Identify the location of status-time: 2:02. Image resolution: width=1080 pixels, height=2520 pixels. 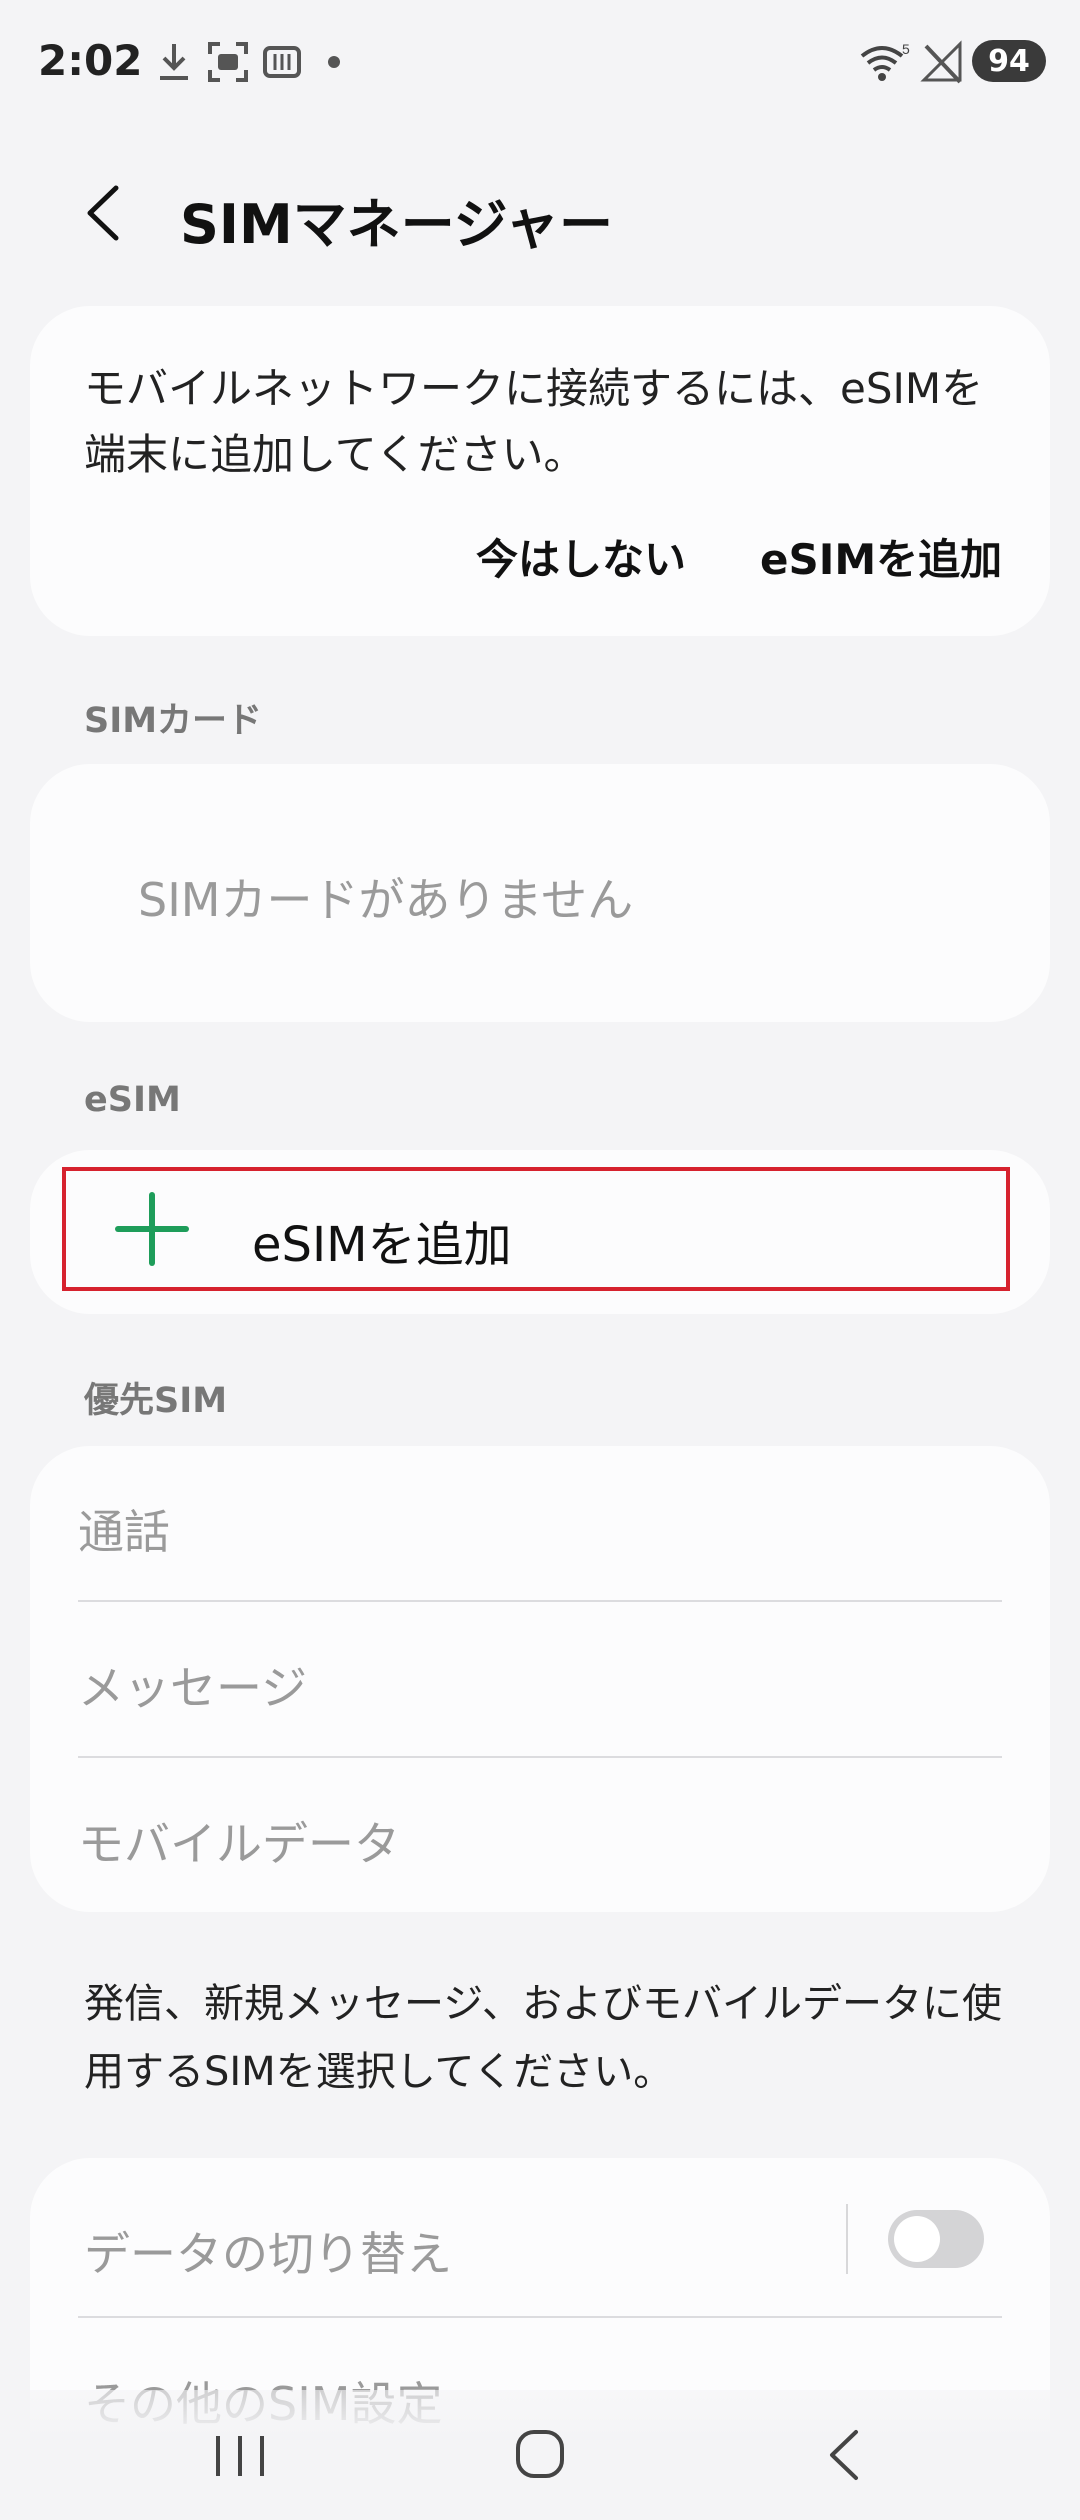
(90, 60).